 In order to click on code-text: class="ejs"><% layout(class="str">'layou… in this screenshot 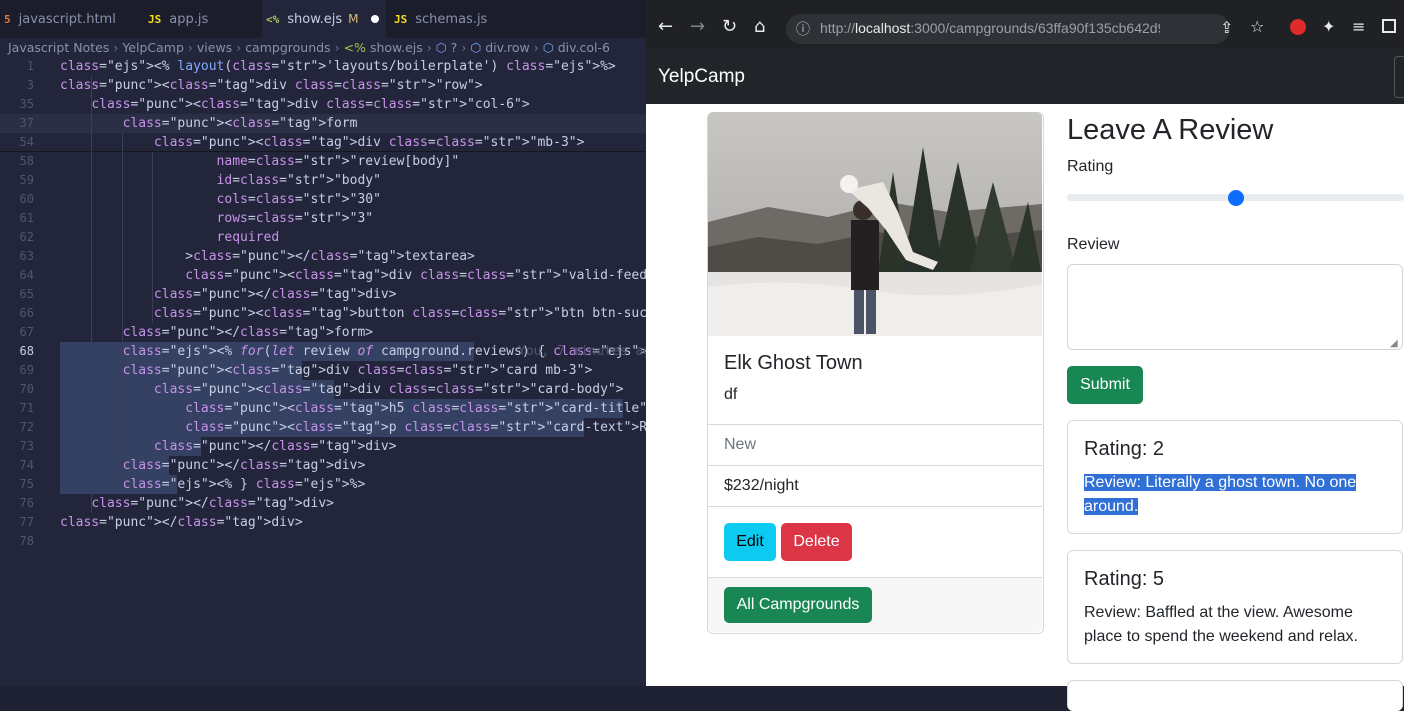, I will do `click(338, 66)`.